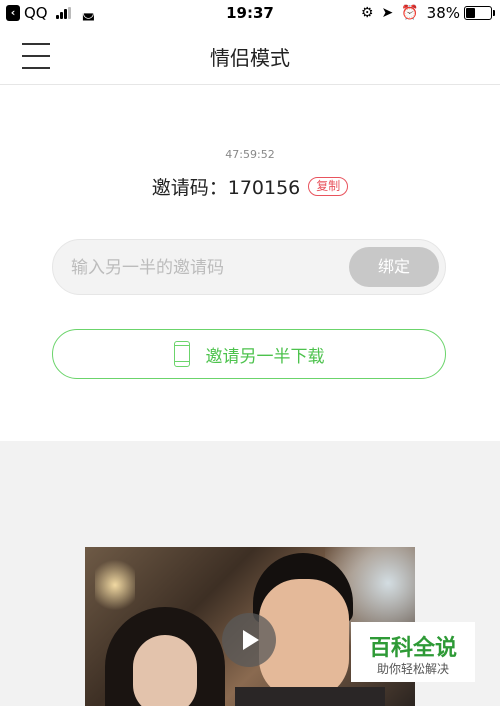 This screenshot has height=706, width=500. I want to click on battery-percent: 38%, so click(443, 13).